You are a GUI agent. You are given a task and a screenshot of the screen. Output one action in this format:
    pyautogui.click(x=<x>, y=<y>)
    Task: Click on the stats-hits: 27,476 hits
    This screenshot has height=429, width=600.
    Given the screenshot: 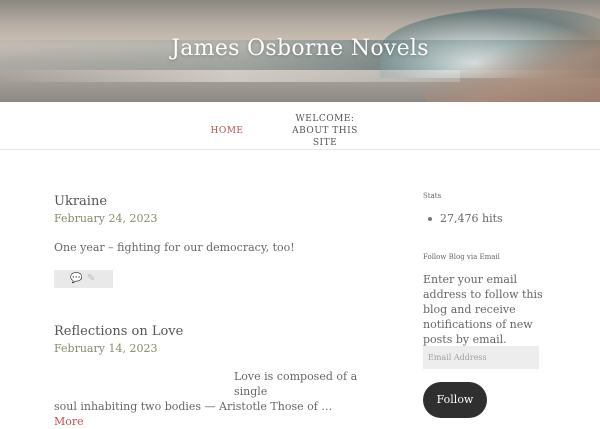 What is the action you would take?
    pyautogui.click(x=471, y=218)
    